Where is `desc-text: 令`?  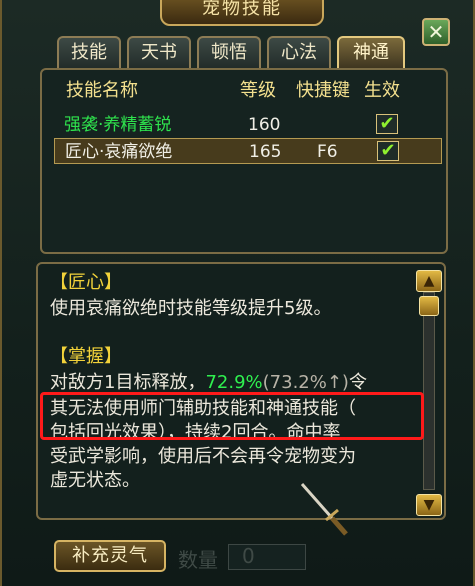 desc-text: 令 is located at coordinates (357, 382).